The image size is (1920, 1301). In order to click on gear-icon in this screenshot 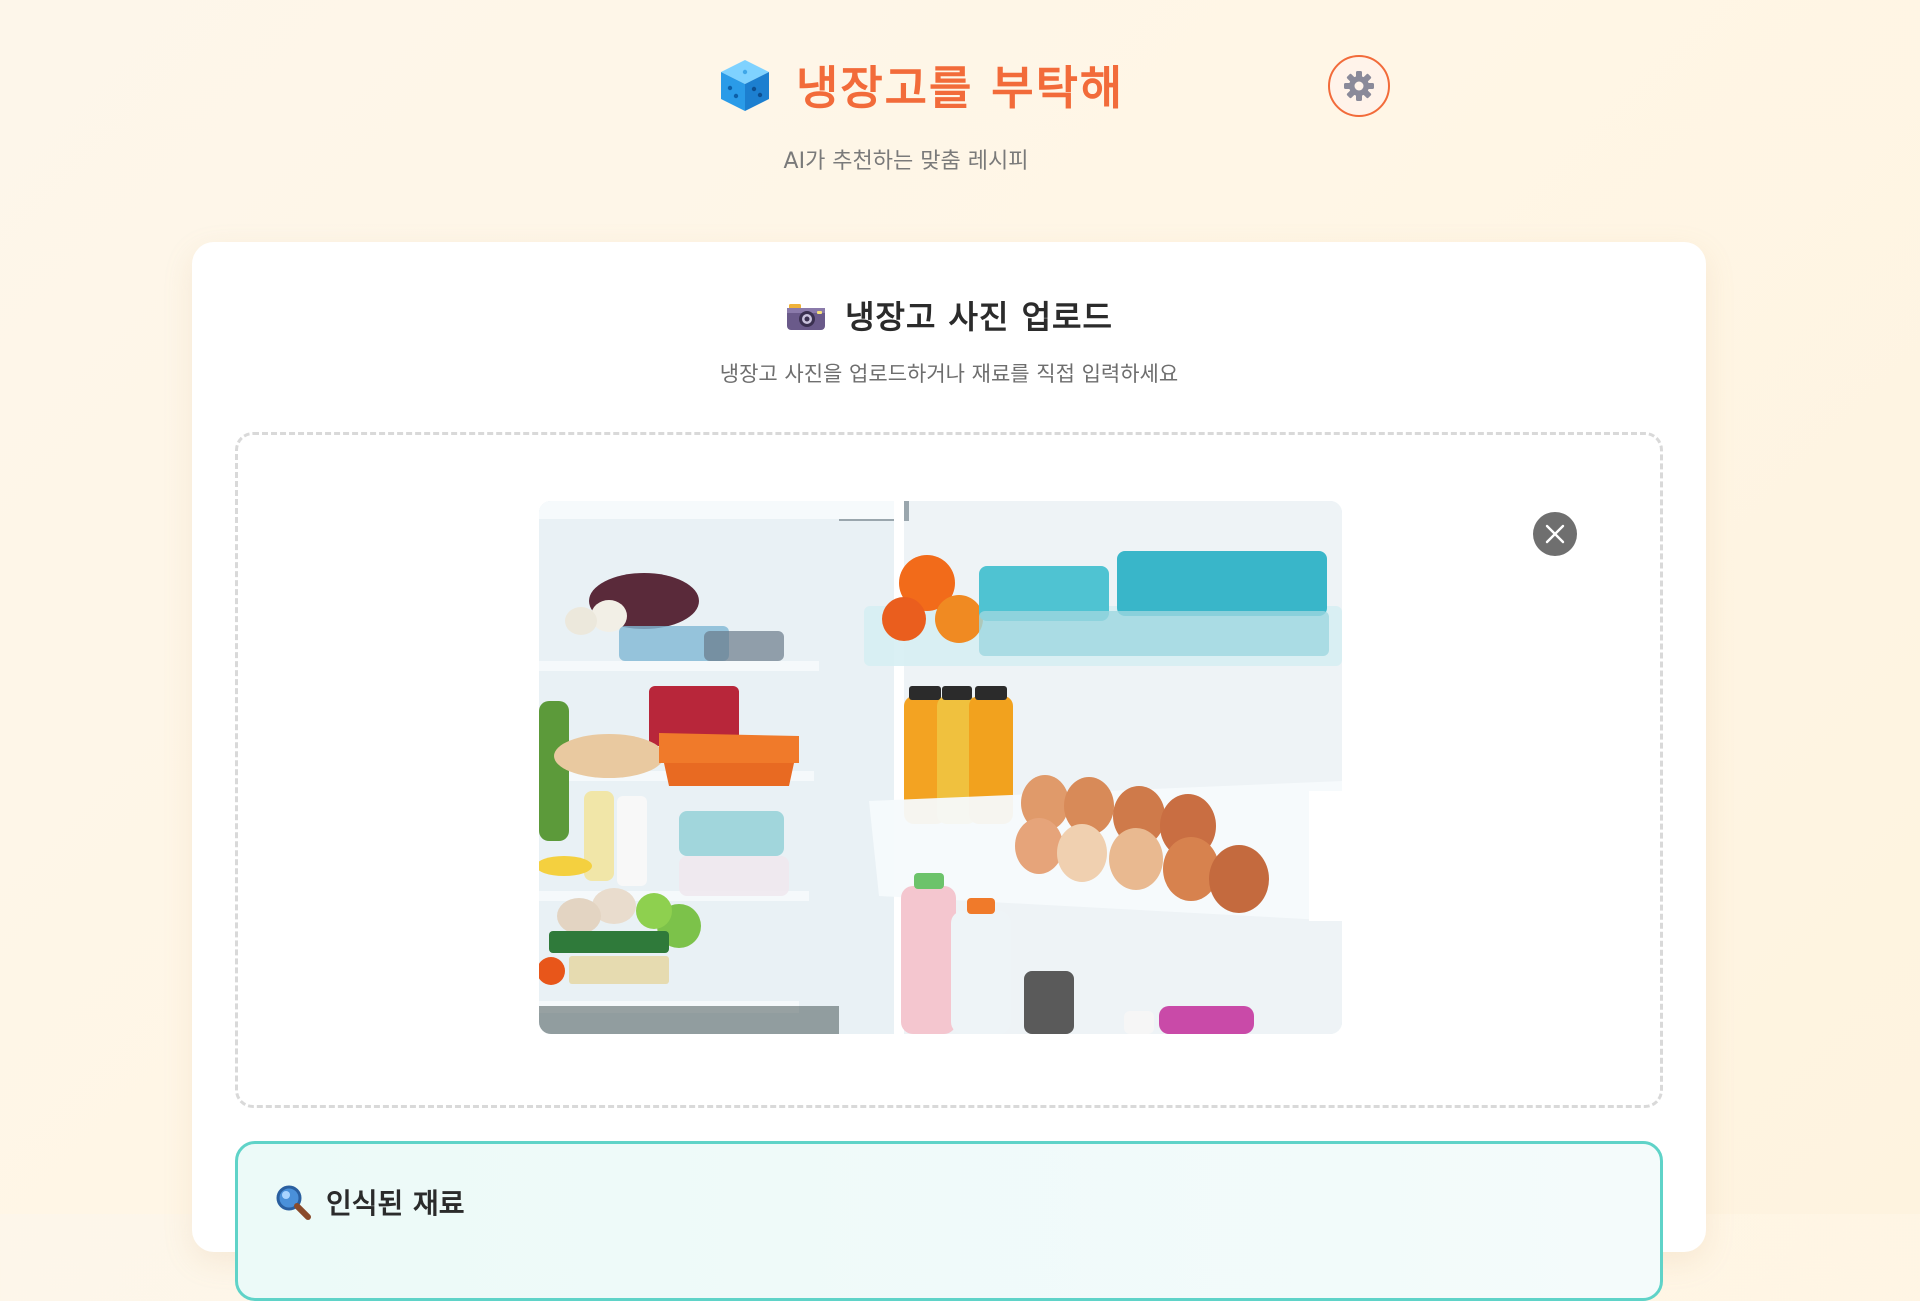, I will do `click(1359, 86)`.